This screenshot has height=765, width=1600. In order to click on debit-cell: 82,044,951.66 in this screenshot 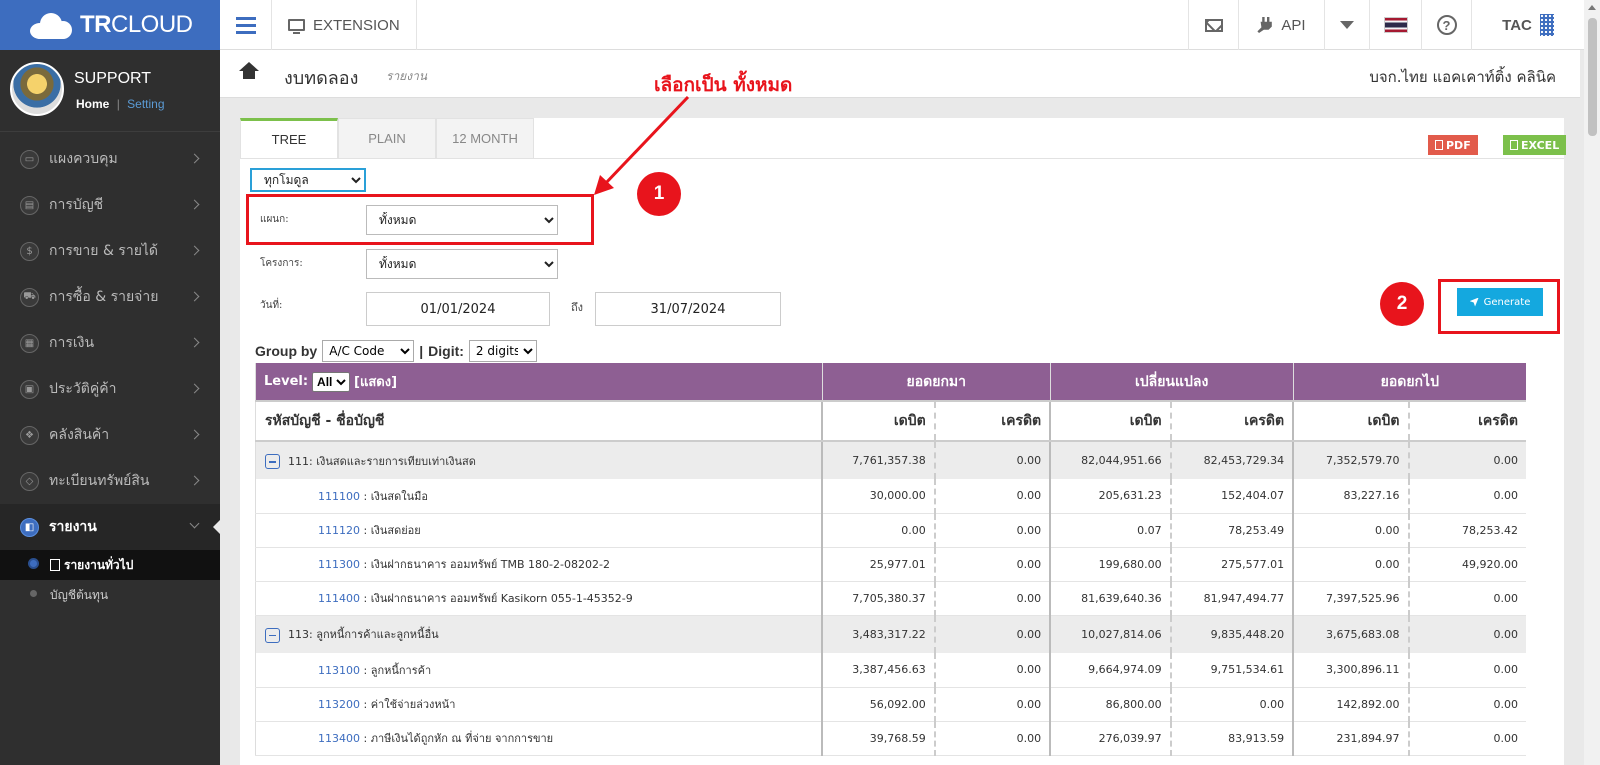, I will do `click(1110, 460)`.